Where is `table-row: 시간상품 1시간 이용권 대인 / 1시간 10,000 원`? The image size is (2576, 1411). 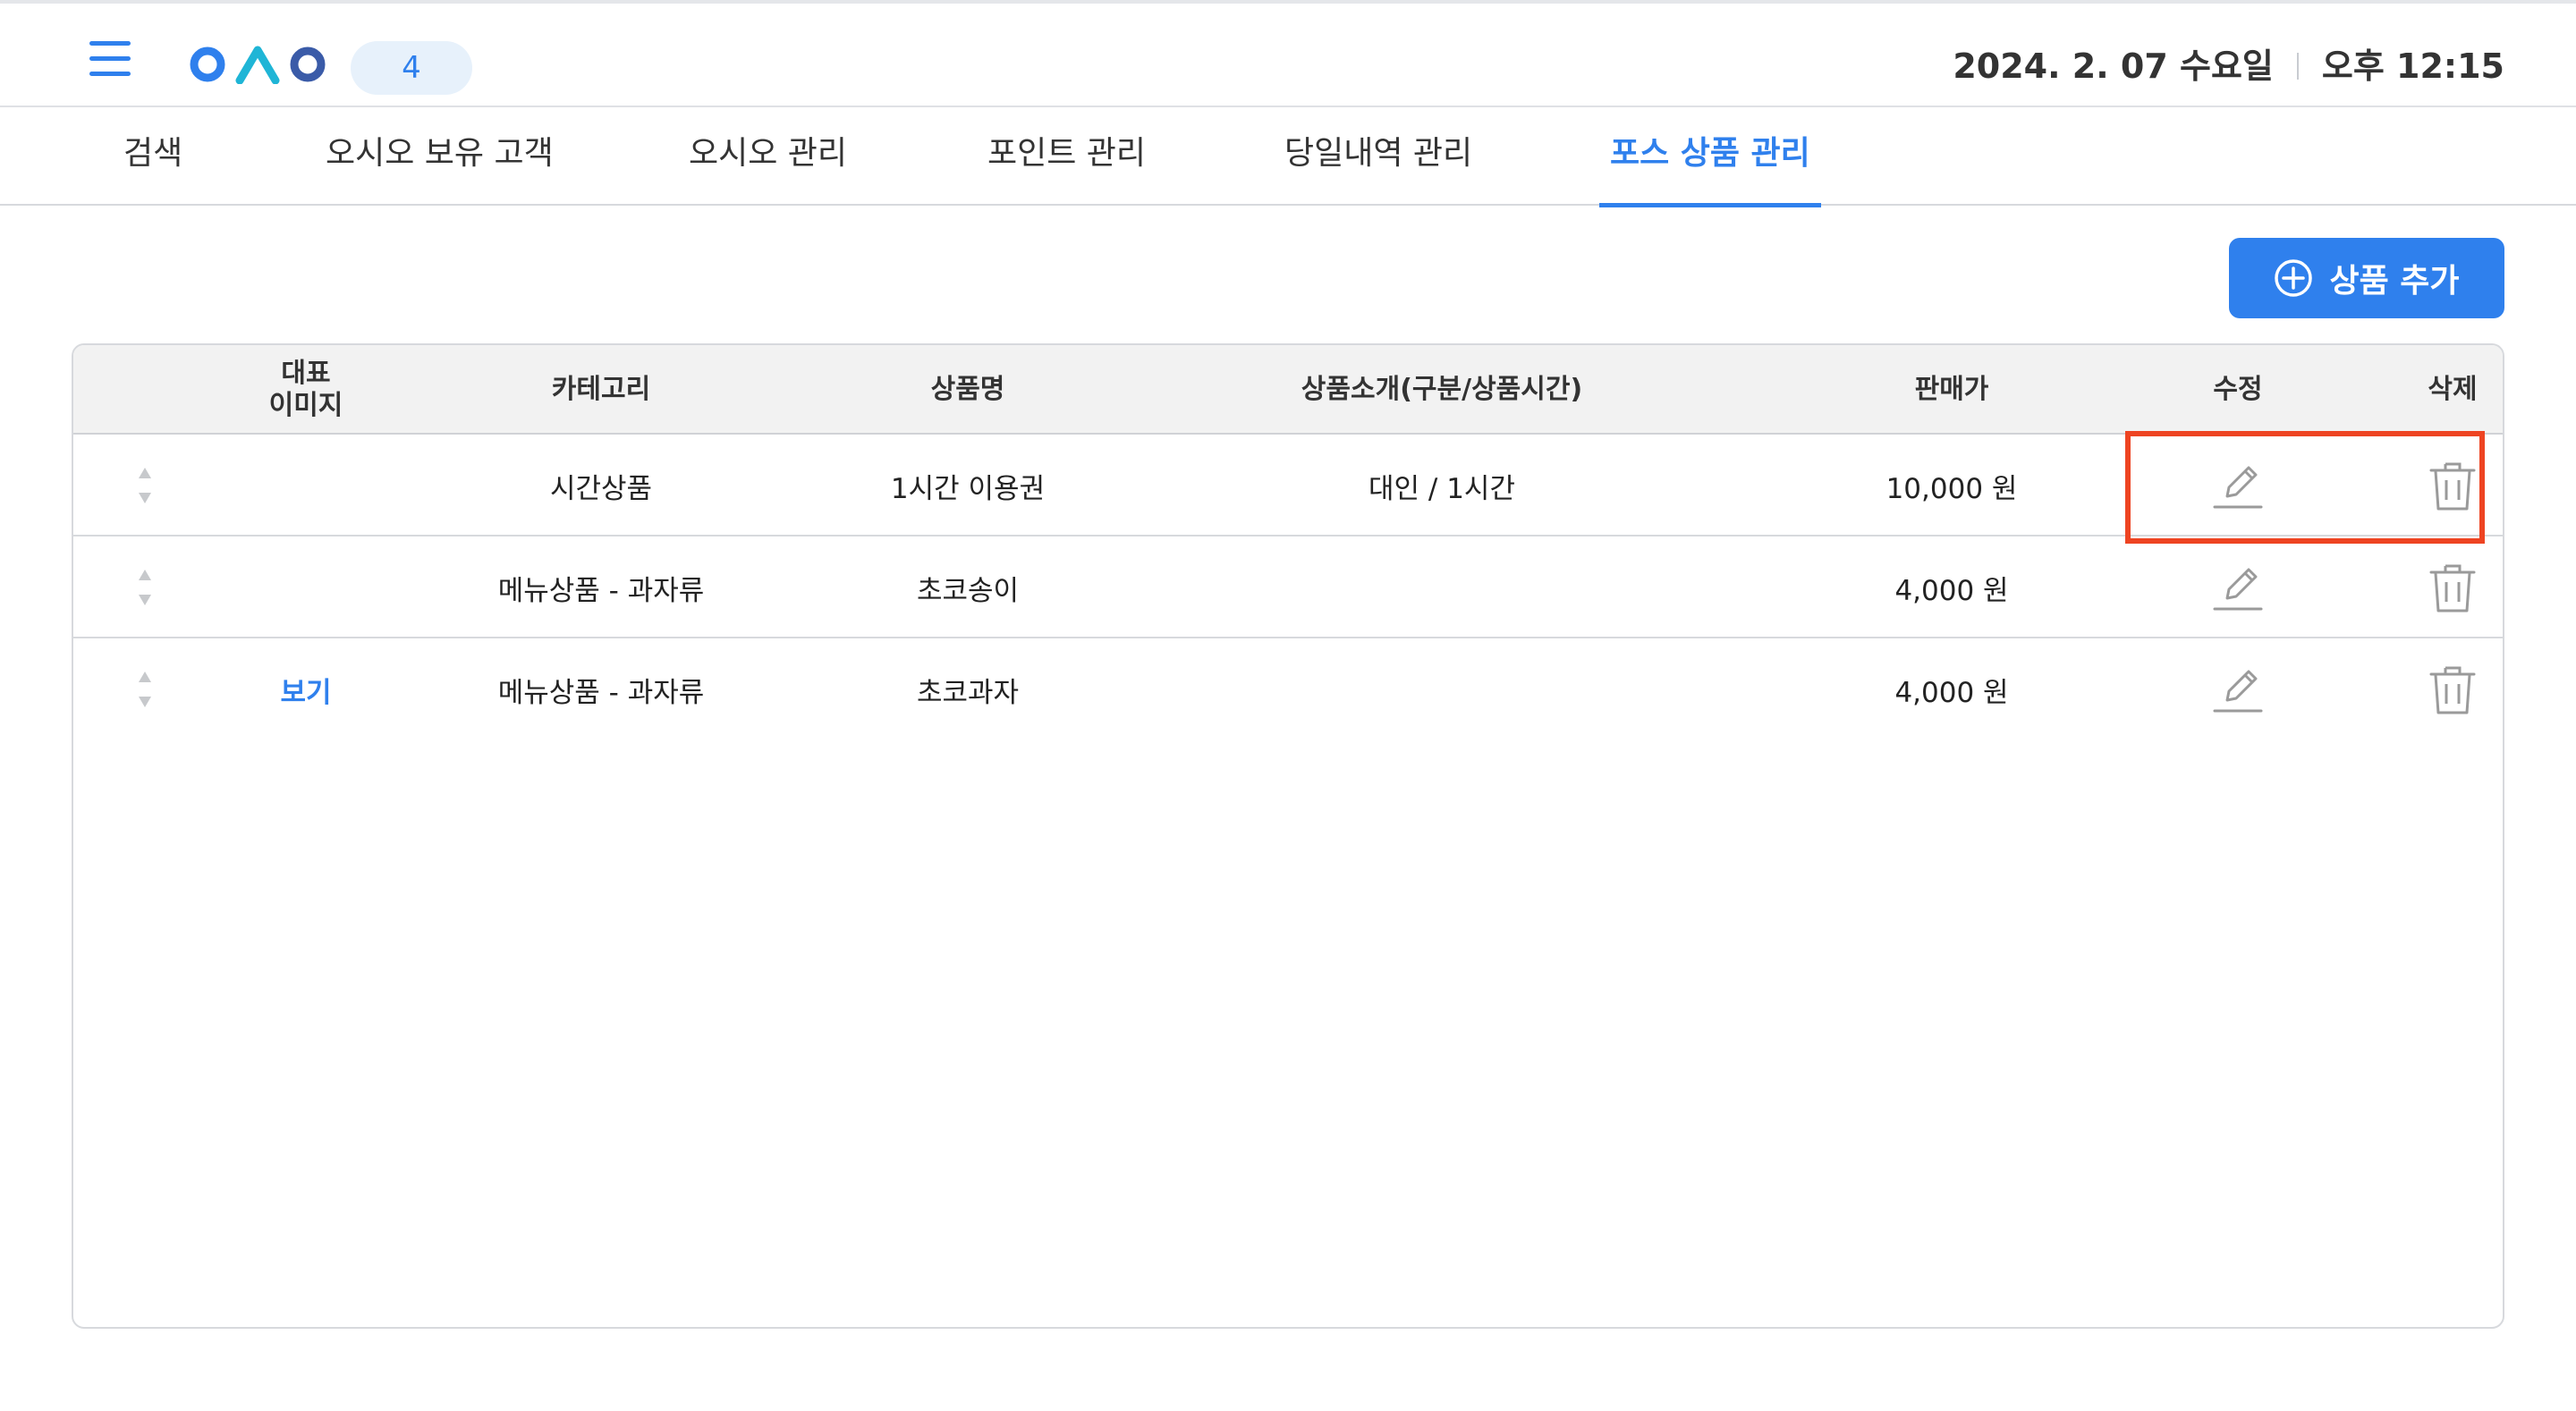
table-row: 시간상품 1시간 이용권 대인 / 1시간 10,000 원 is located at coordinates (1288, 486).